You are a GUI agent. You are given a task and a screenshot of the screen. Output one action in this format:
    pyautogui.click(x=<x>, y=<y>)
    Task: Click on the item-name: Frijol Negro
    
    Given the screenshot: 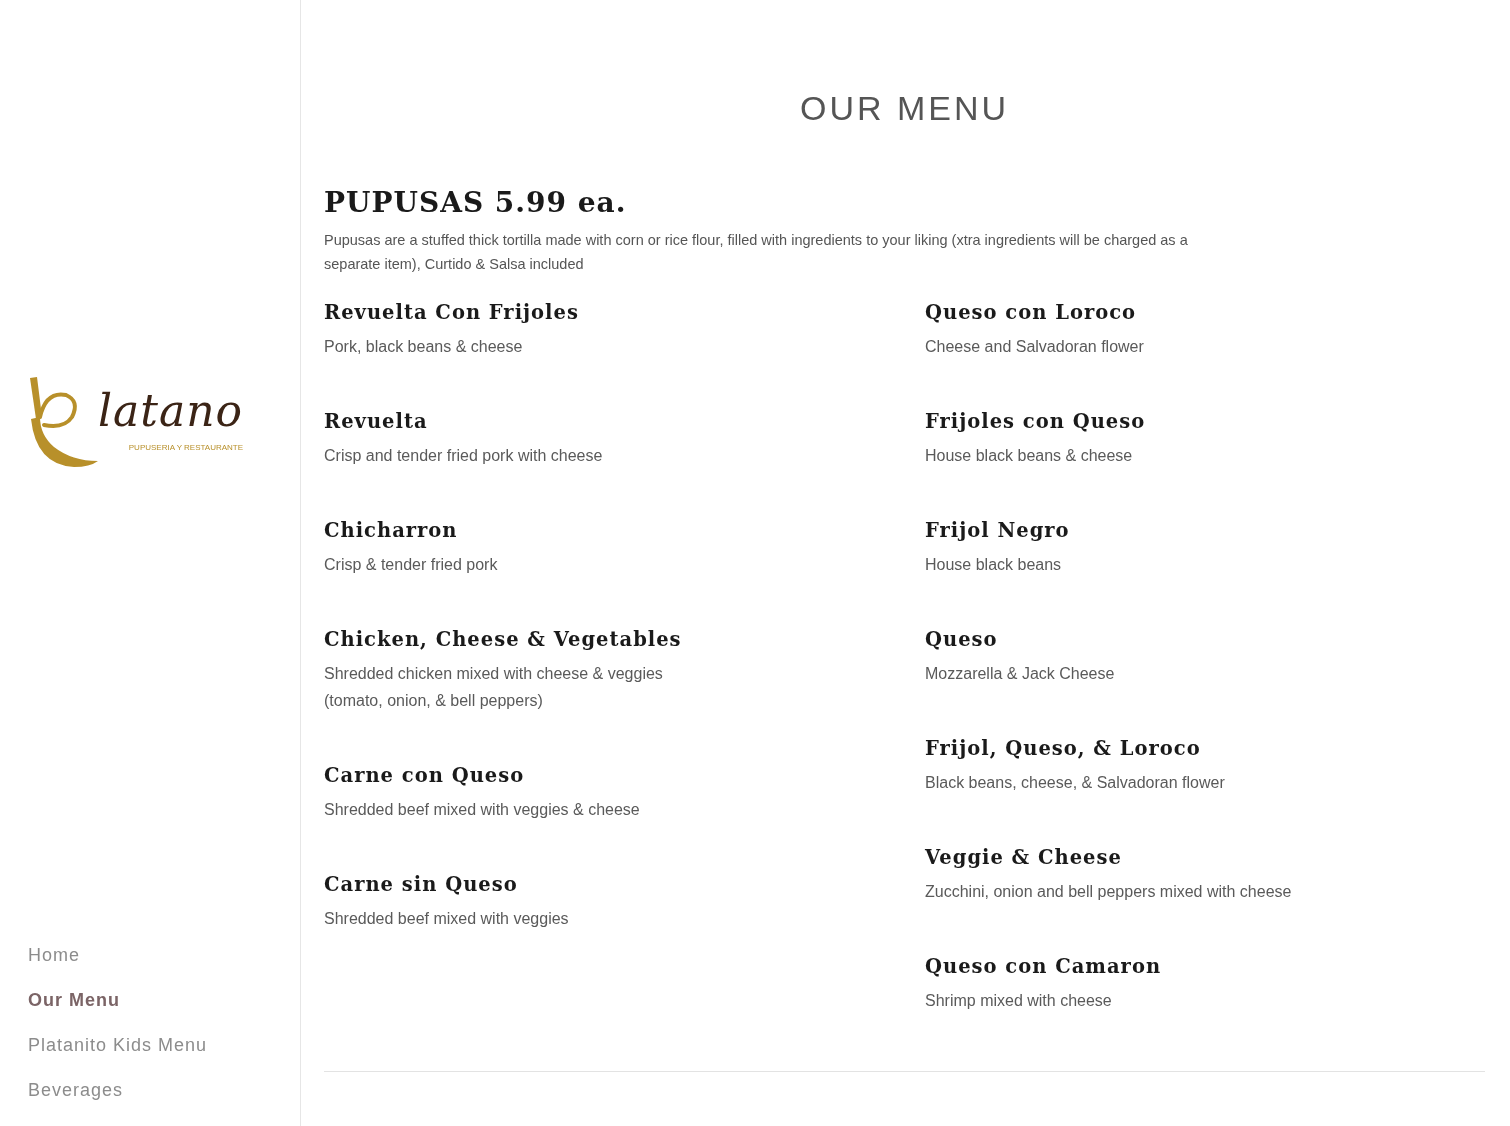 What is the action you would take?
    pyautogui.click(x=997, y=531)
    